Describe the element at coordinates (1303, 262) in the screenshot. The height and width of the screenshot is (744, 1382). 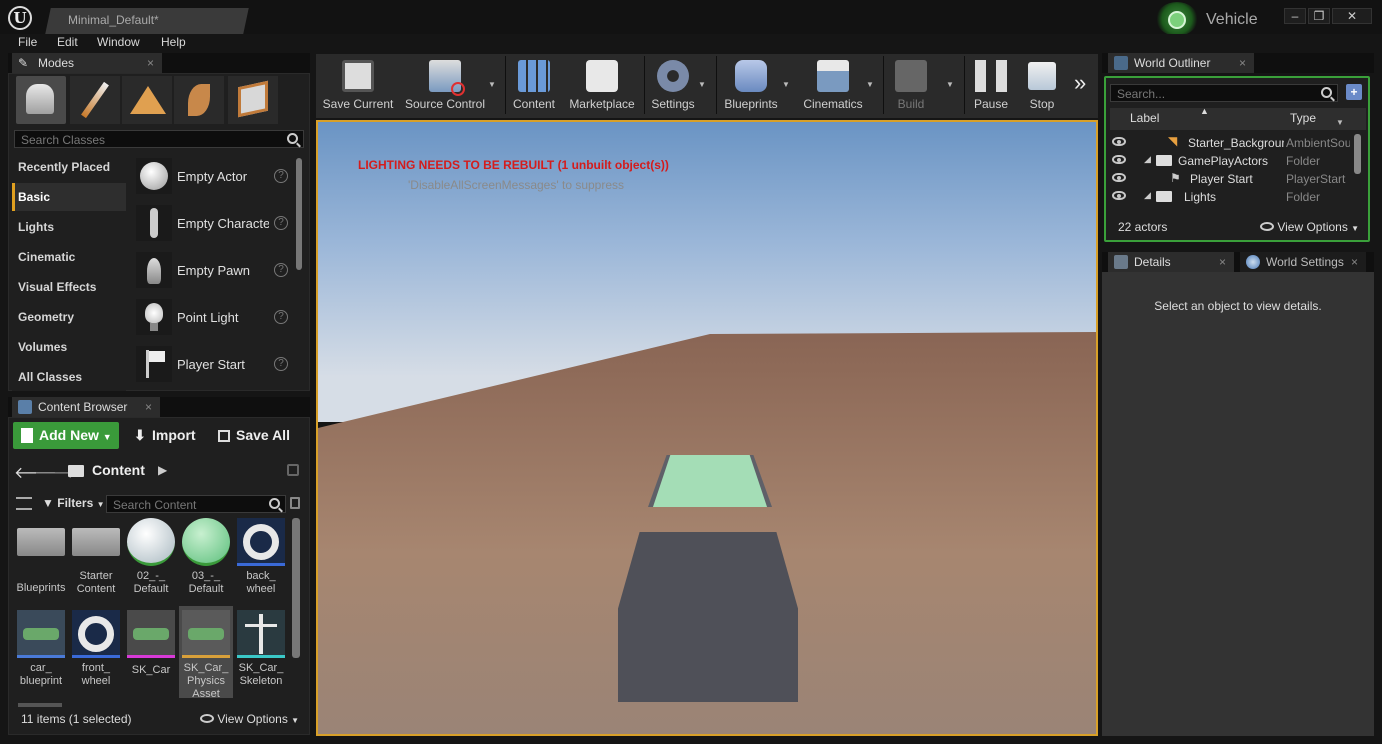
I see `tab-world-settings: World Settings ×` at that location.